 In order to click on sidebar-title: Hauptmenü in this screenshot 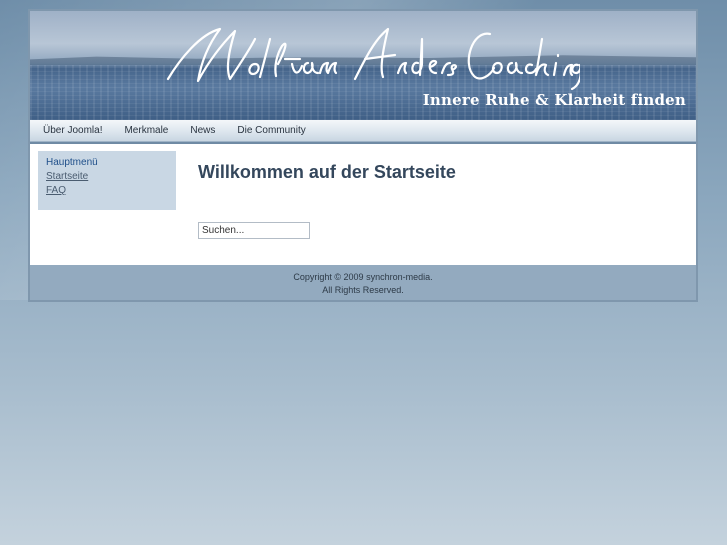, I will do `click(72, 162)`.